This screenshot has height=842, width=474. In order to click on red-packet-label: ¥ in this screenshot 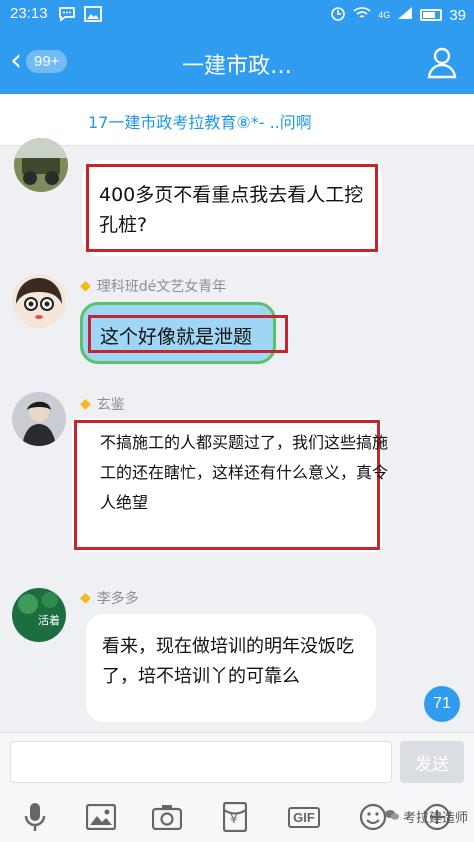, I will do `click(234, 819)`.